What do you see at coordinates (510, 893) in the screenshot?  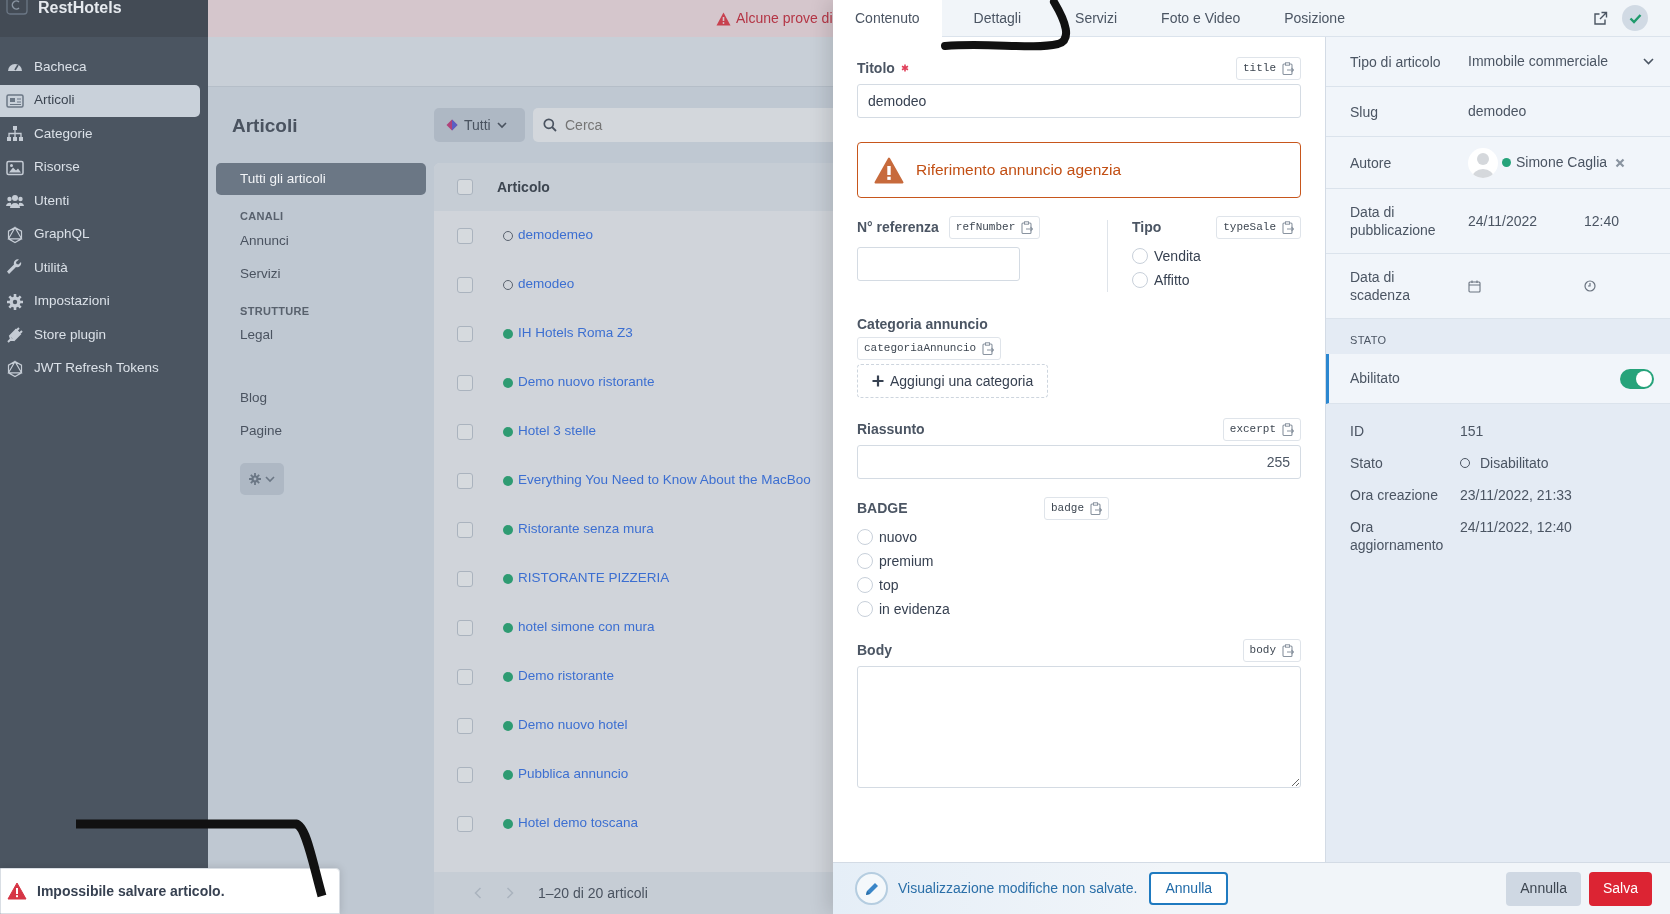 I see `chevron-right-icon` at bounding box center [510, 893].